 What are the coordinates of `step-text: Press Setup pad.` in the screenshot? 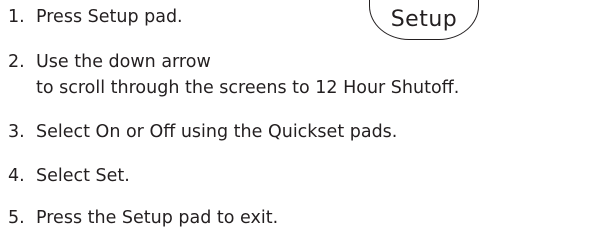 It's located at (109, 17).